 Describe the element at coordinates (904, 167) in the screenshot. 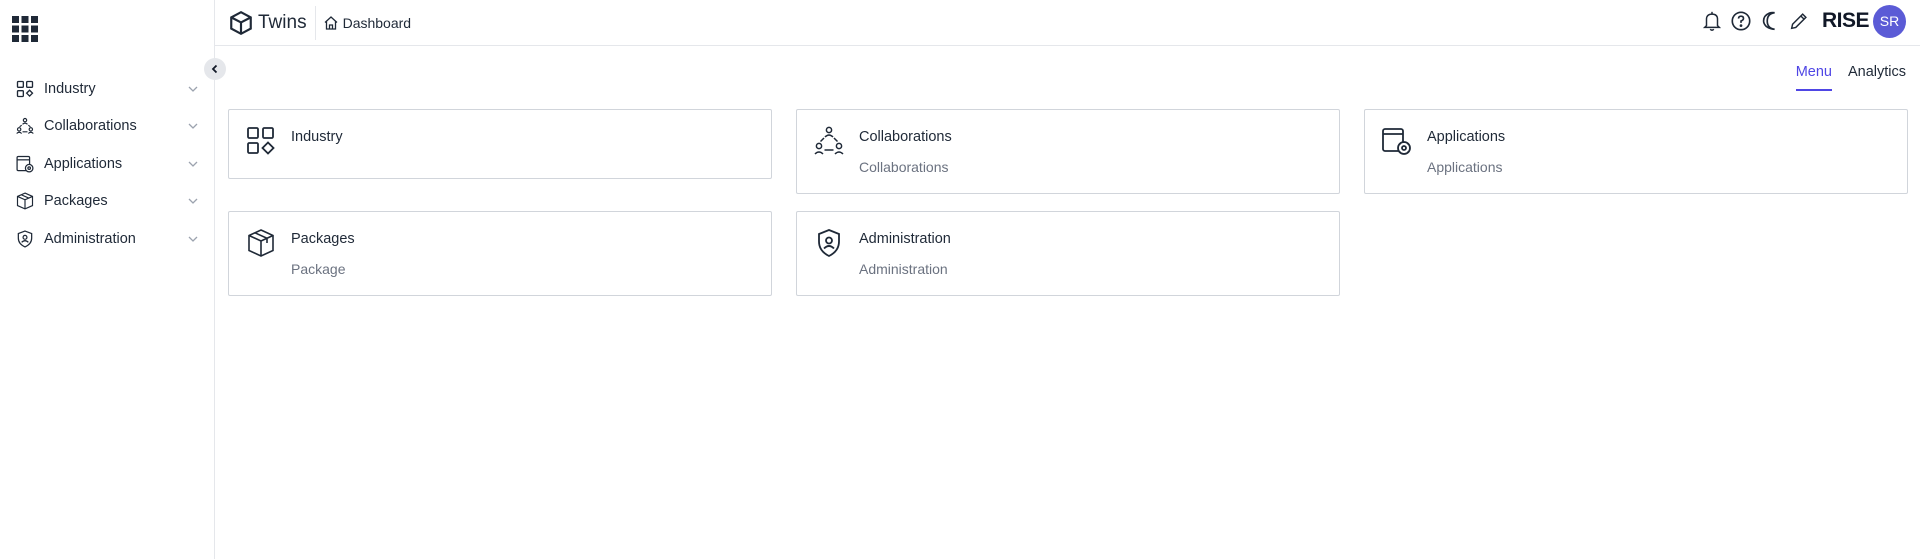

I see `card-subtitle: Collaborations` at that location.